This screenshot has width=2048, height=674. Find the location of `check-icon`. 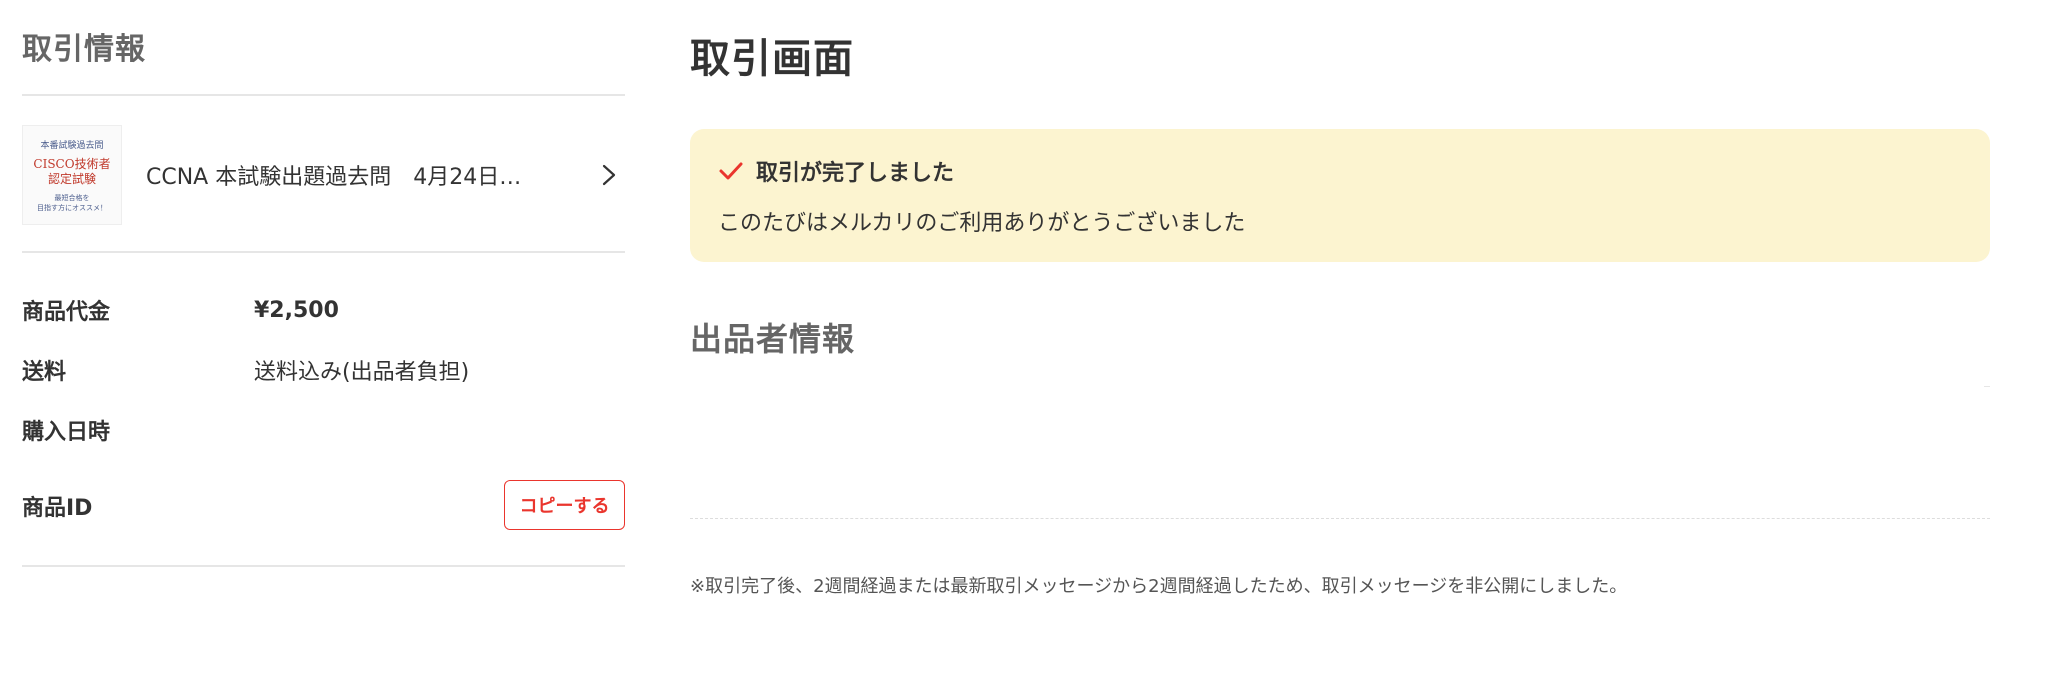

check-icon is located at coordinates (731, 171).